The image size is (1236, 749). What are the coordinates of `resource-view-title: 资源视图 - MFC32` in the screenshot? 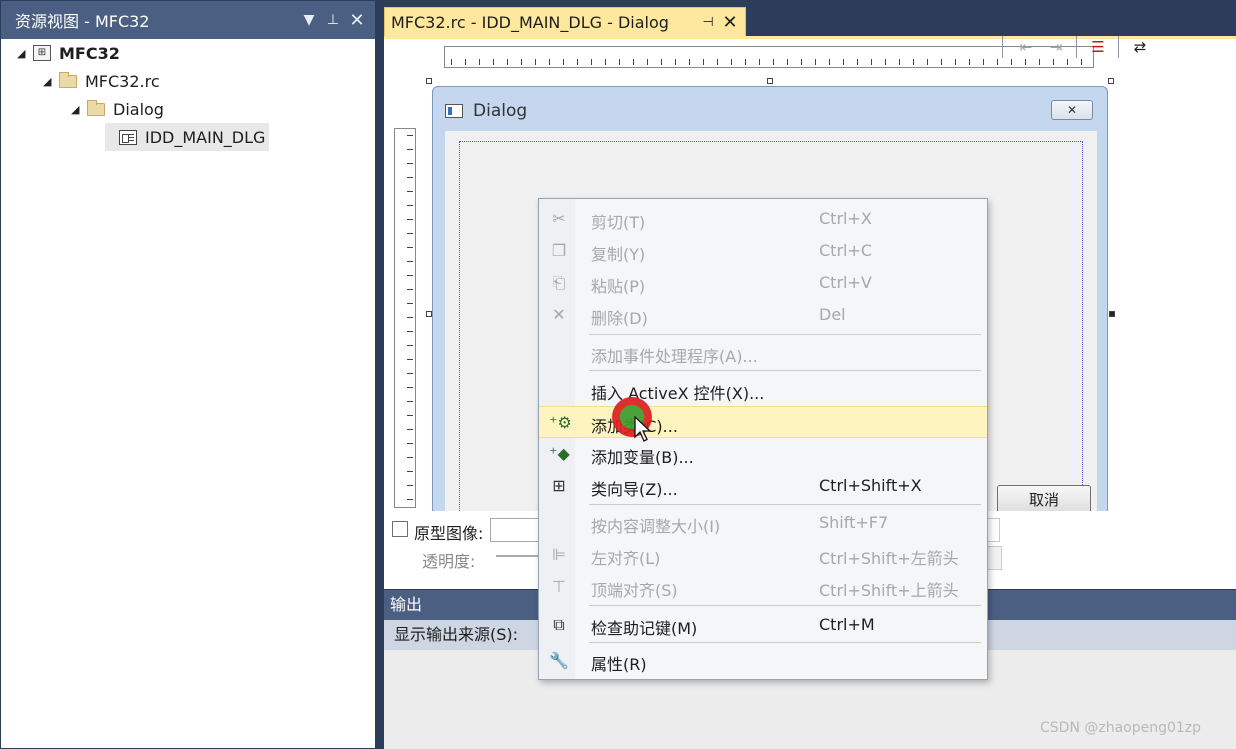 It's located at (82, 21).